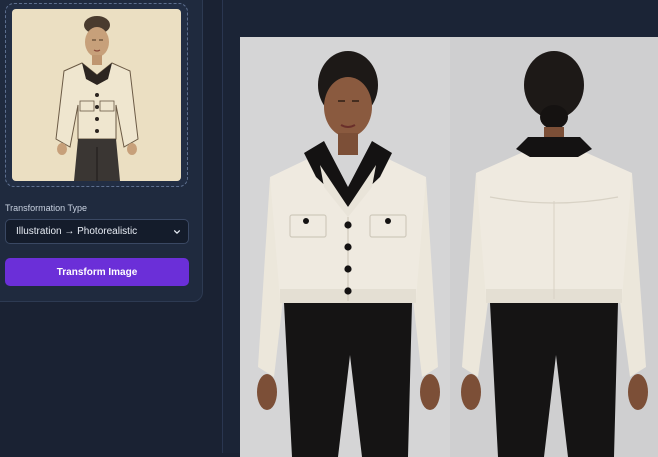  What do you see at coordinates (77, 231) in the screenshot?
I see `transformation-type-value: Illustration → Photorealistic` at bounding box center [77, 231].